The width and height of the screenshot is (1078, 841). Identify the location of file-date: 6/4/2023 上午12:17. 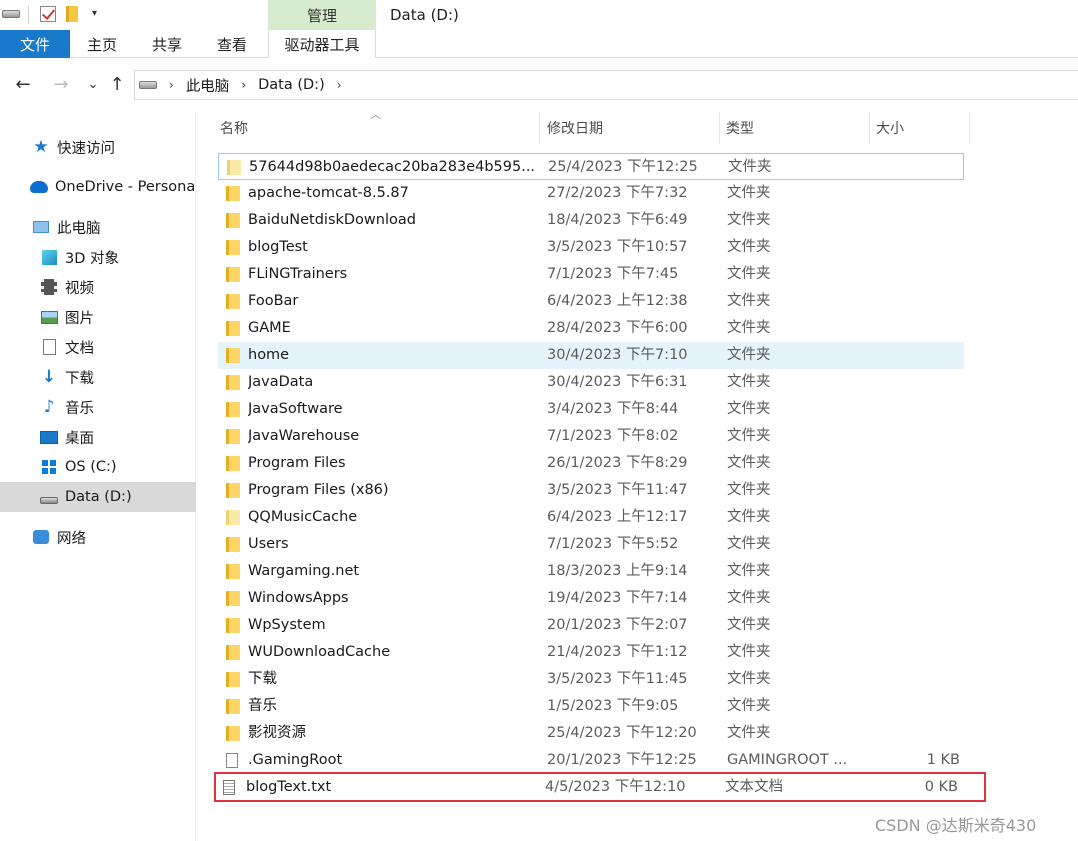
(617, 517).